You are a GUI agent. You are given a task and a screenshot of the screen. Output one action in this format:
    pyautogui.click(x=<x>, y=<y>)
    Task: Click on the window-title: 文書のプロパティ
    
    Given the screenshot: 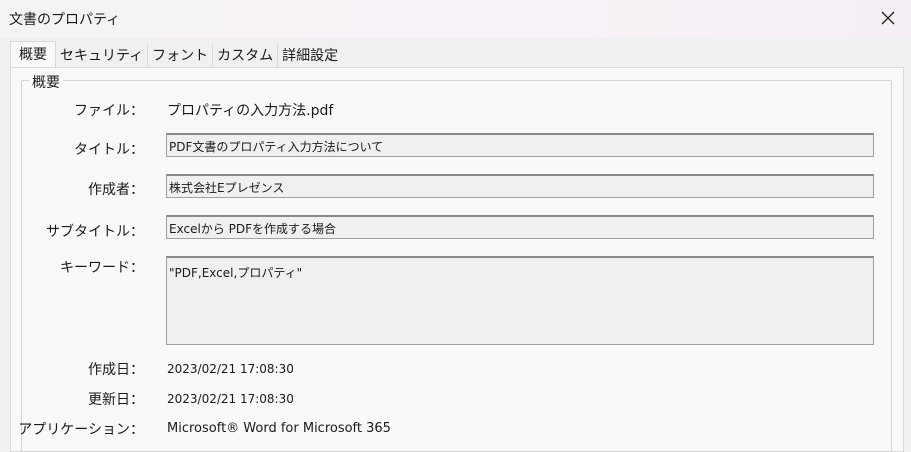 What is the action you would take?
    pyautogui.click(x=65, y=20)
    